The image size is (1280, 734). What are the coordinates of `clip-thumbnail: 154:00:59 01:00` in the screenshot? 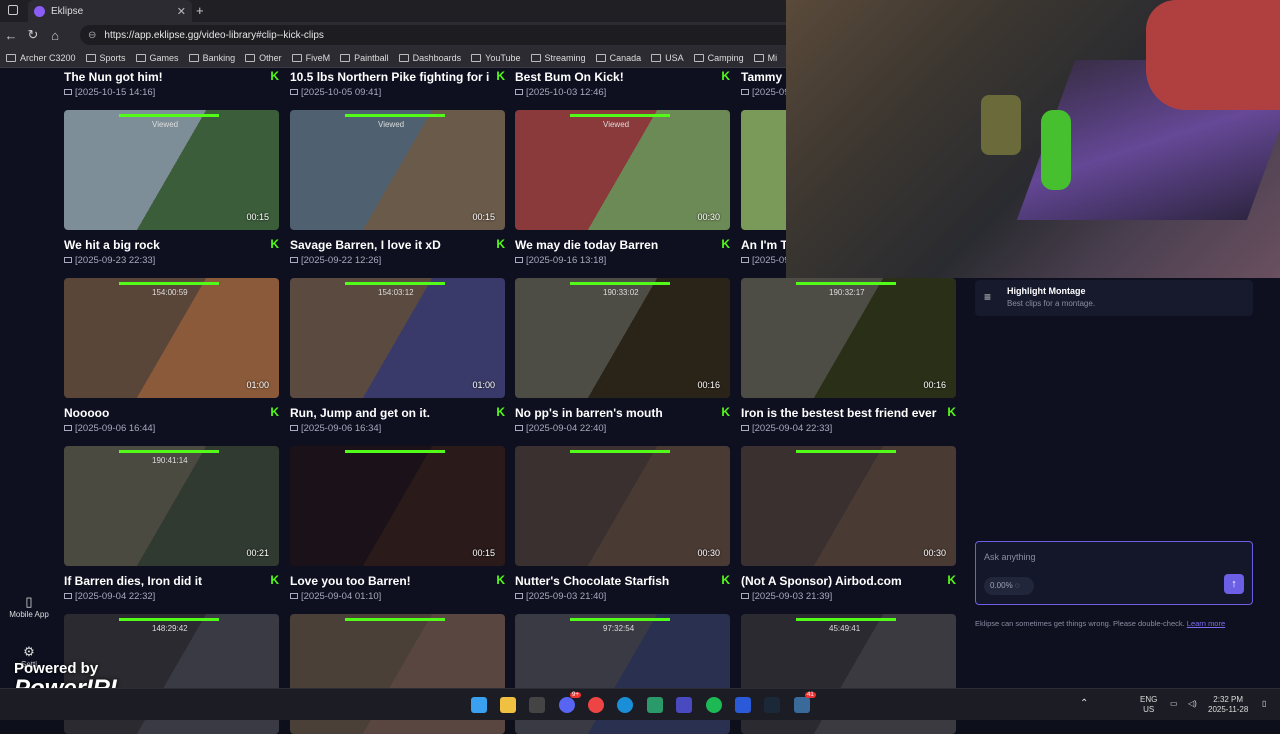 It's located at (171, 338).